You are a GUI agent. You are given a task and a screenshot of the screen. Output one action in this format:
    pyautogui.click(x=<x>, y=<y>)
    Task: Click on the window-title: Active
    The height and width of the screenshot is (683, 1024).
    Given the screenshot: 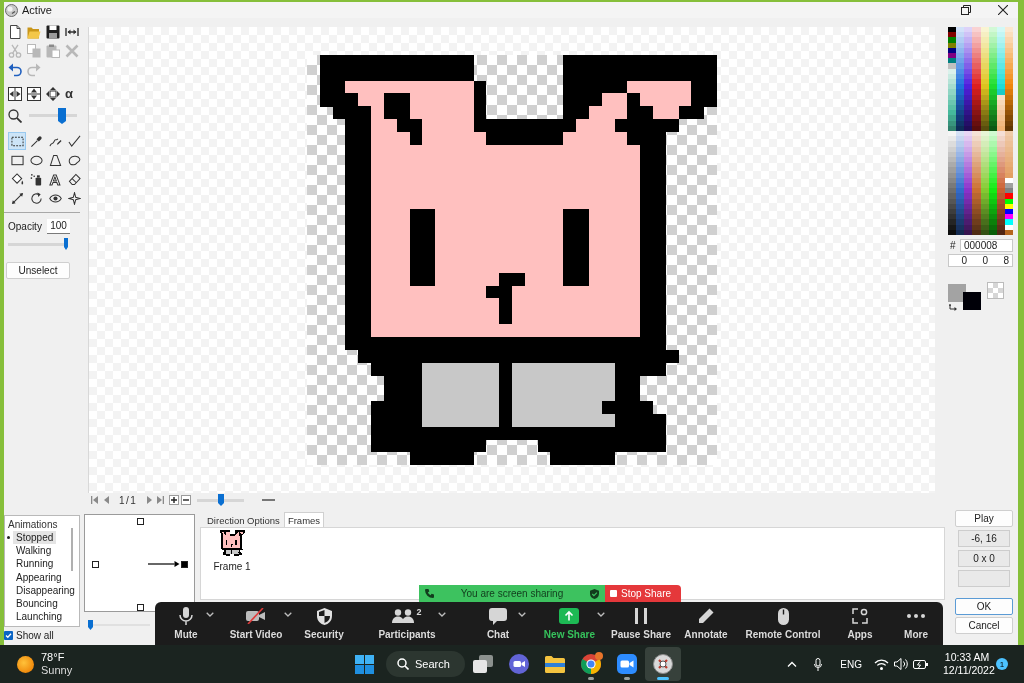 What is the action you would take?
    pyautogui.click(x=37, y=10)
    